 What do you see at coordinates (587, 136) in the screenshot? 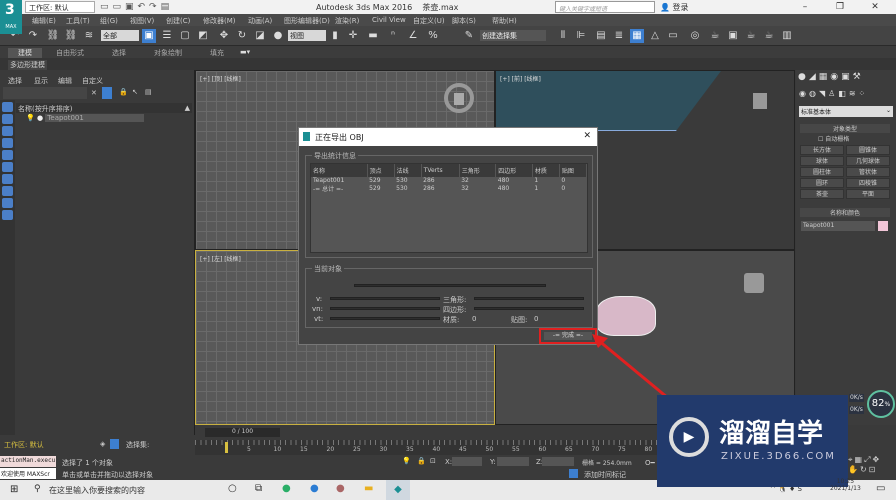
I see `dialog-close-icon: ✕` at bounding box center [587, 136].